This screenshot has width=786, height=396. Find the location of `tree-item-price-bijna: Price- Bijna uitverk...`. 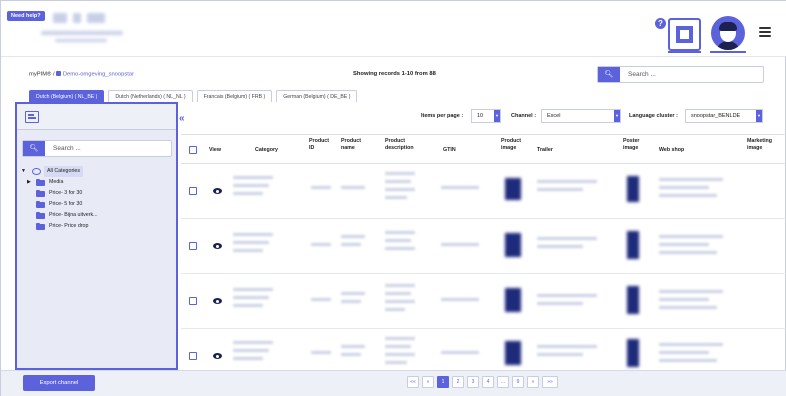

tree-item-price-bijna: Price- Bijna uitverk... is located at coordinates (96, 215).